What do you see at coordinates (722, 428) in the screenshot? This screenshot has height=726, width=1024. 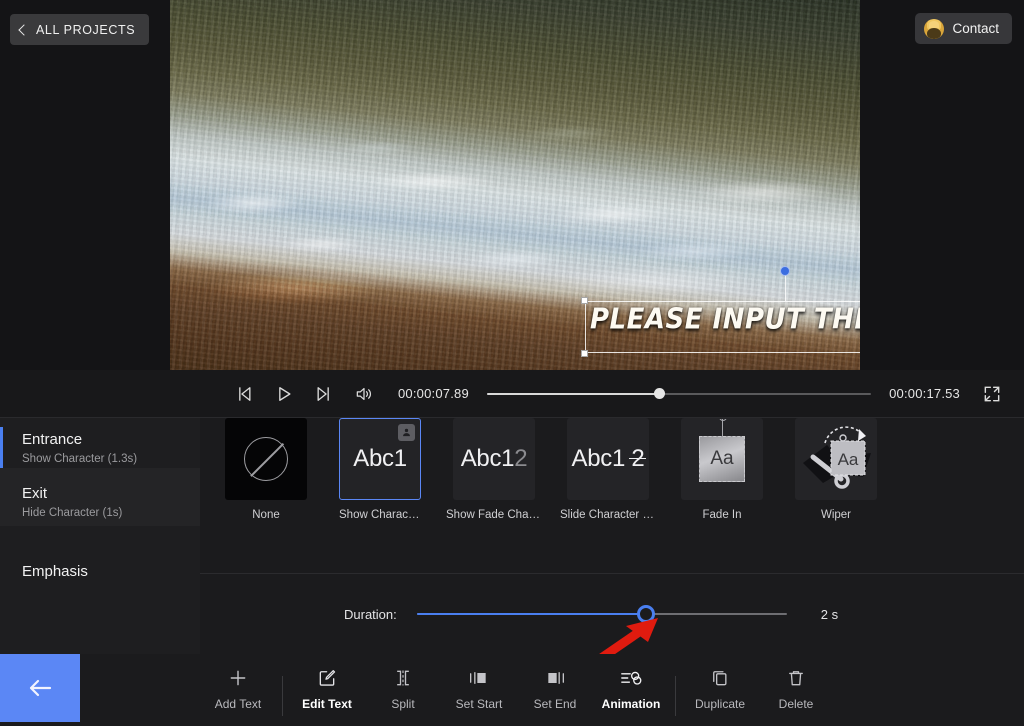 I see `anchor-pin-icon` at bounding box center [722, 428].